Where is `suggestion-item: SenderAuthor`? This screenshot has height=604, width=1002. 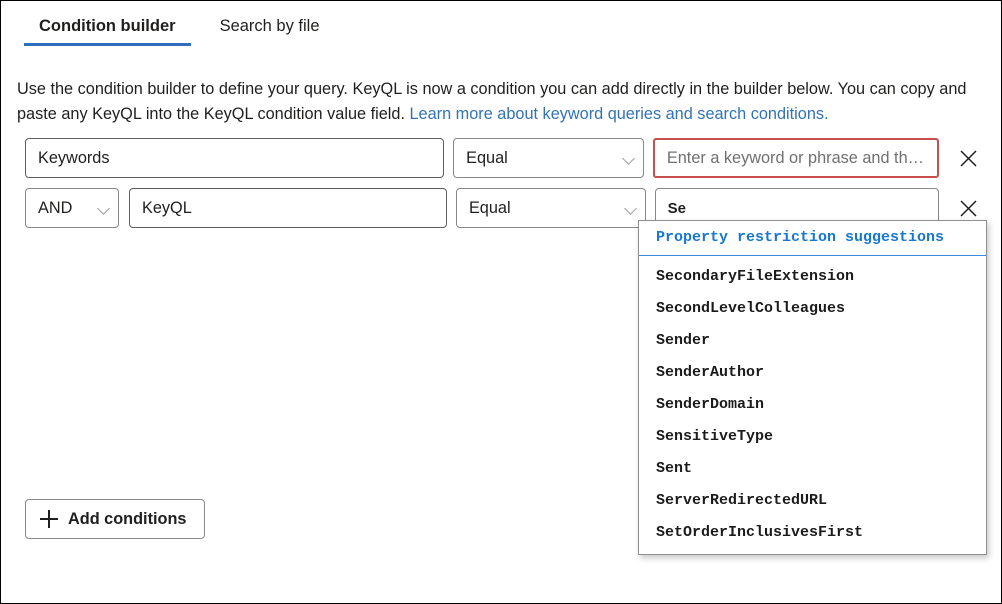
suggestion-item: SenderAuthor is located at coordinates (812, 372).